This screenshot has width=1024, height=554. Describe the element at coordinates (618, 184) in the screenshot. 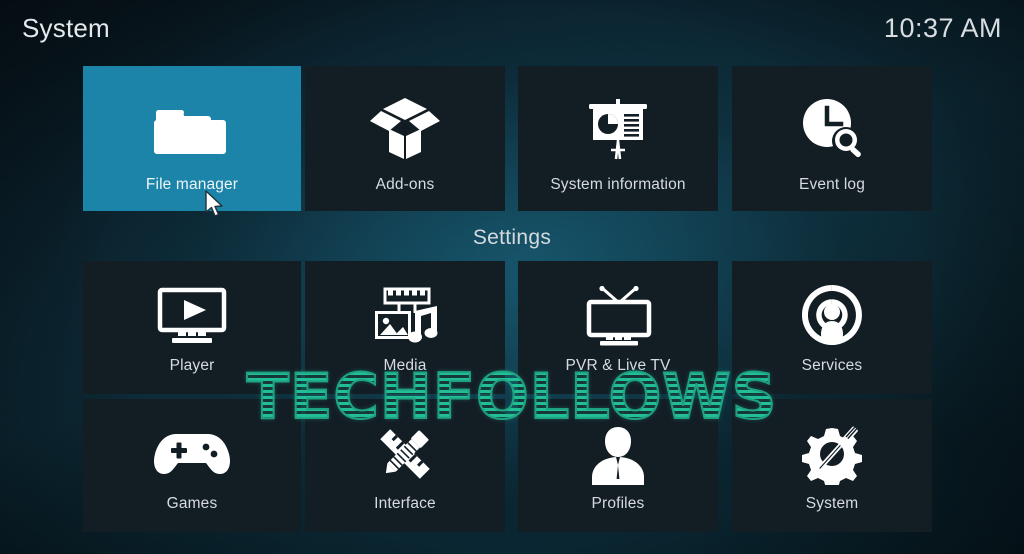

I see `tile-label: System information` at that location.